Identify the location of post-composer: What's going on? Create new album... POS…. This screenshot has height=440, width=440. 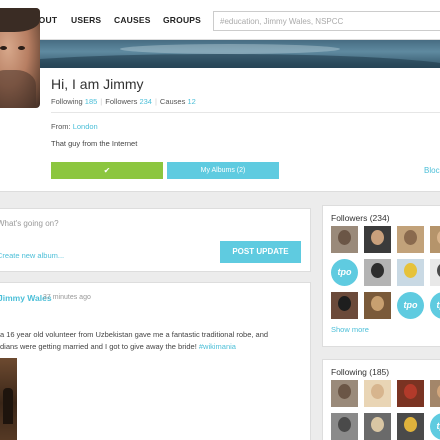
(155, 240).